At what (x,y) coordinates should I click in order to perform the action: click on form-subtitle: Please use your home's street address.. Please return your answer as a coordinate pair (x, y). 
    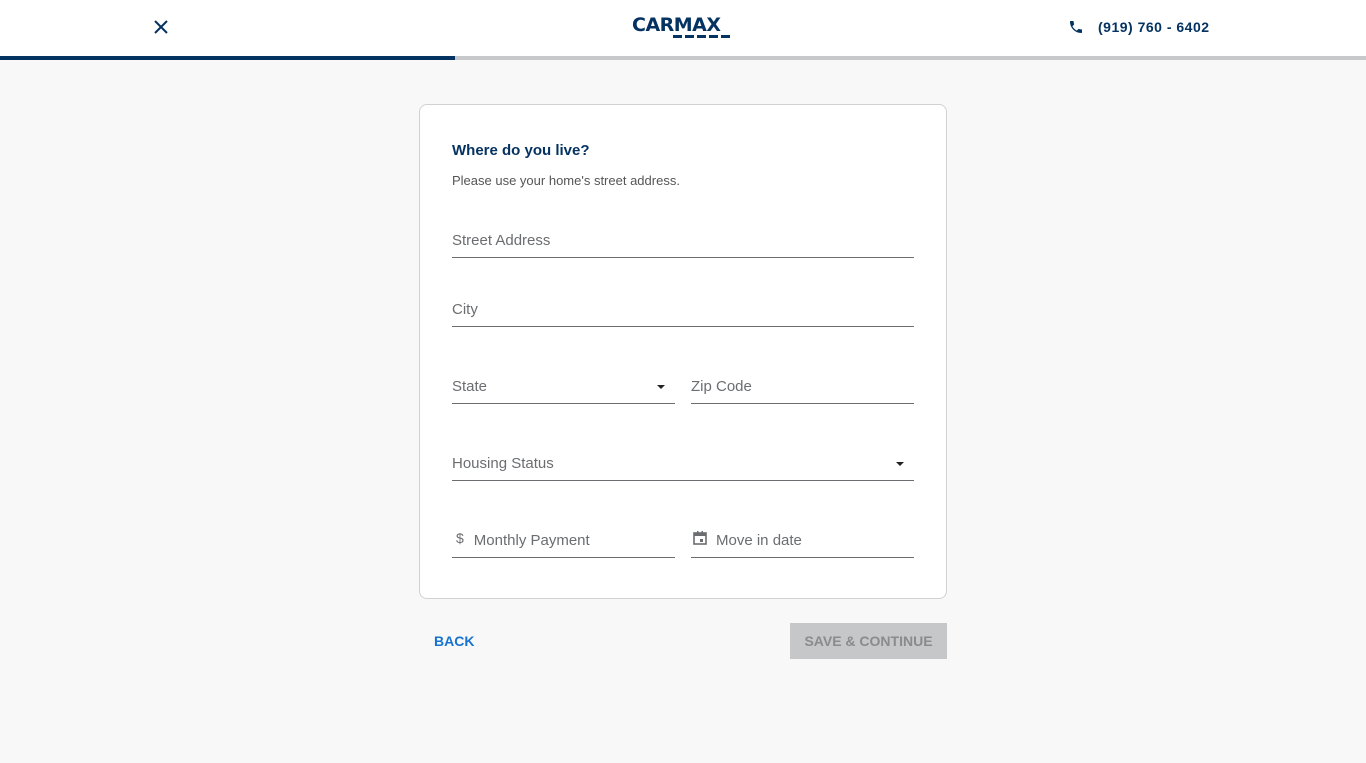
    Looking at the image, I should click on (566, 180).